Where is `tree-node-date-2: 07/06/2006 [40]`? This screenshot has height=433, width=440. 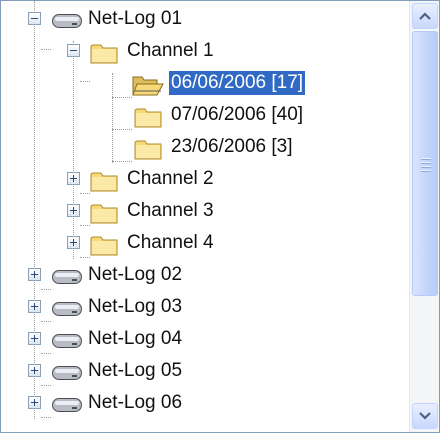
tree-node-date-2: 07/06/2006 [40] is located at coordinates (205, 115).